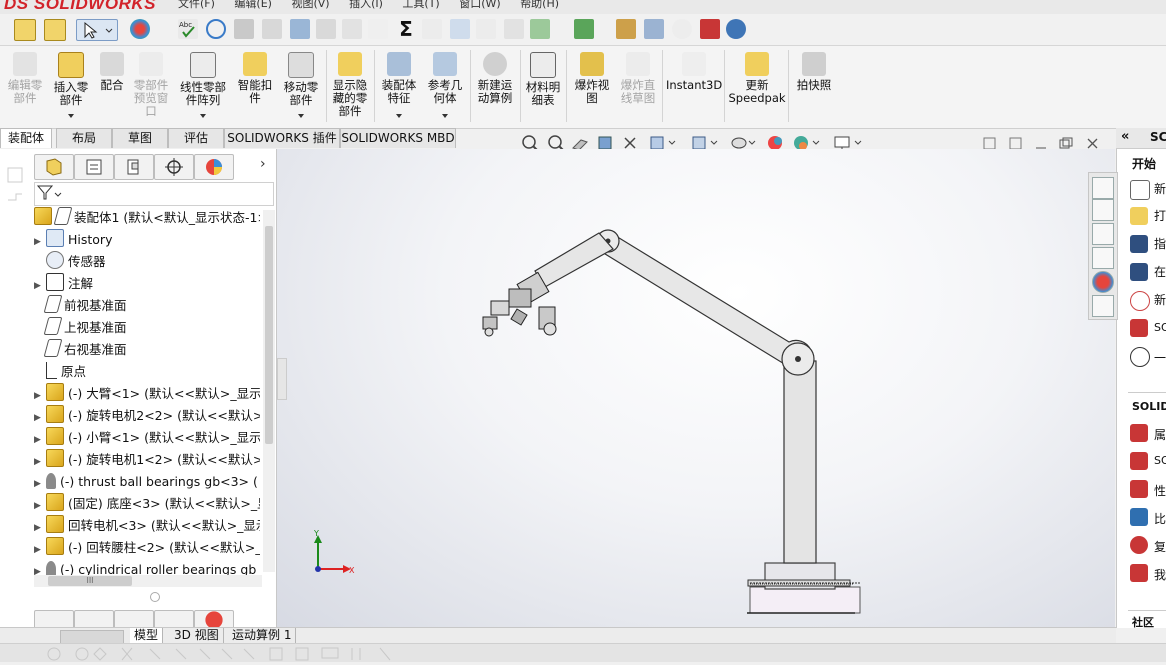 This screenshot has height=665, width=1166. I want to click on assembly-features-dropdown-icon, so click(399, 116).